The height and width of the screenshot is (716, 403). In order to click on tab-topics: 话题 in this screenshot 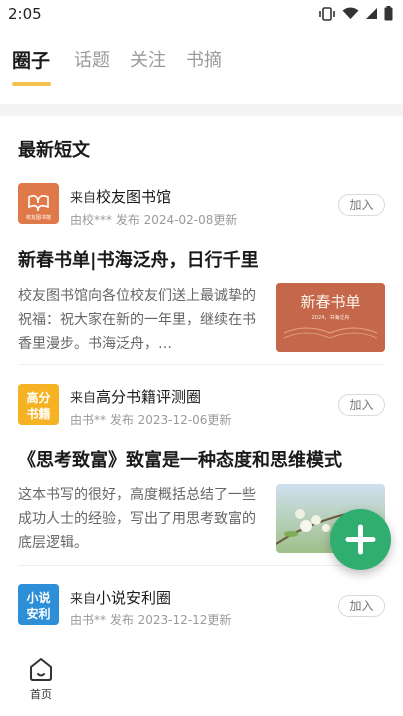, I will do `click(92, 59)`.